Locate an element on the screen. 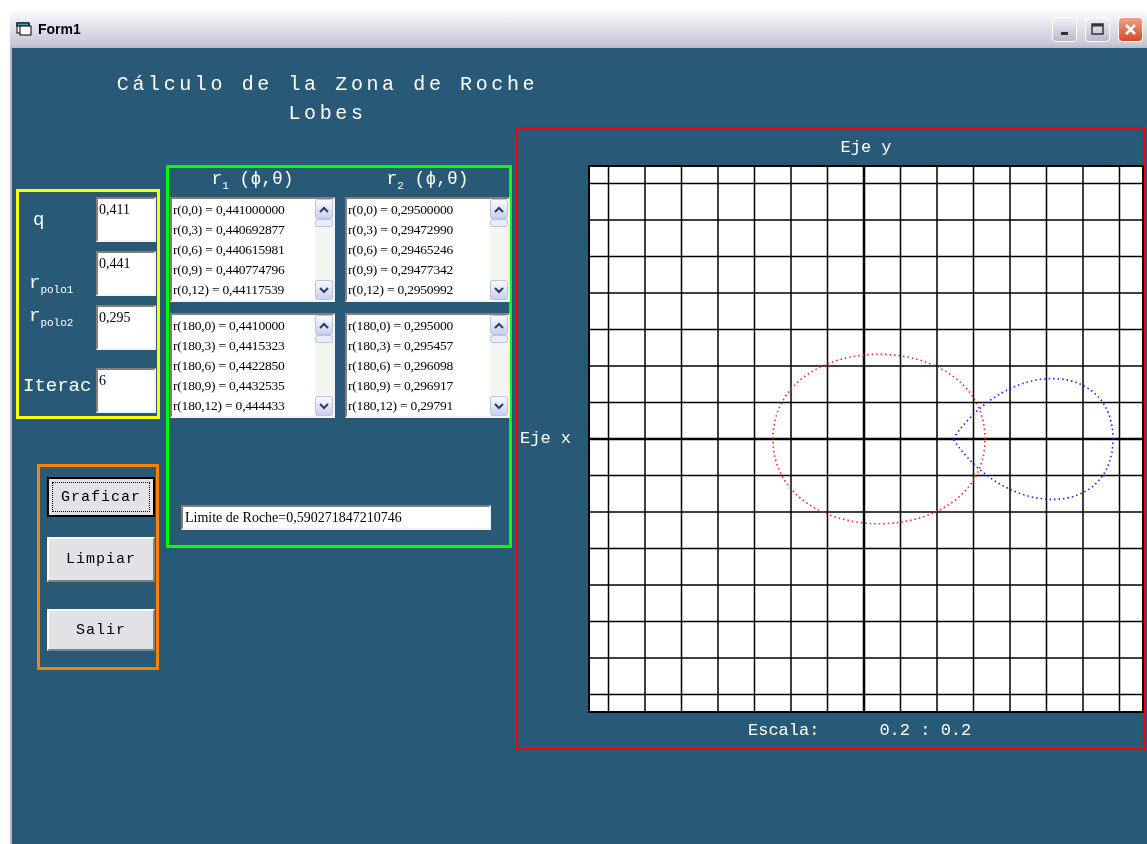 This screenshot has width=1147, height=844. list-item: r(0,12) = 0,2950992 is located at coordinates (418, 290).